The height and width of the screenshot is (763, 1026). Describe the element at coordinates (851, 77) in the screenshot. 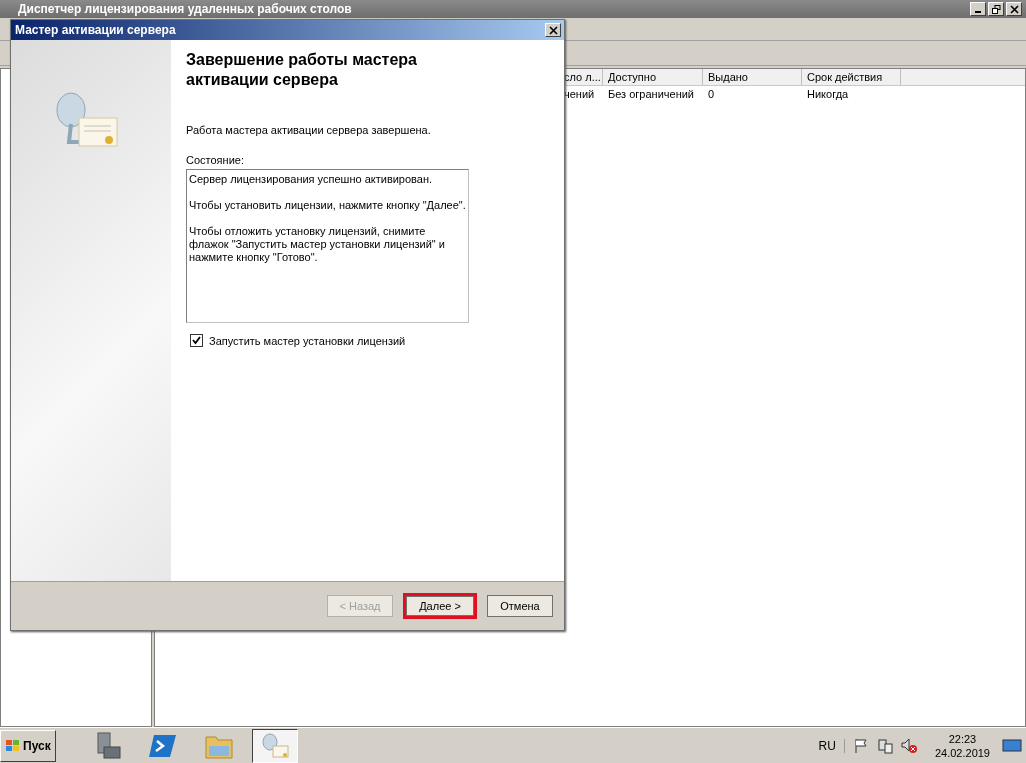

I see `column-header: Срок действия` at that location.